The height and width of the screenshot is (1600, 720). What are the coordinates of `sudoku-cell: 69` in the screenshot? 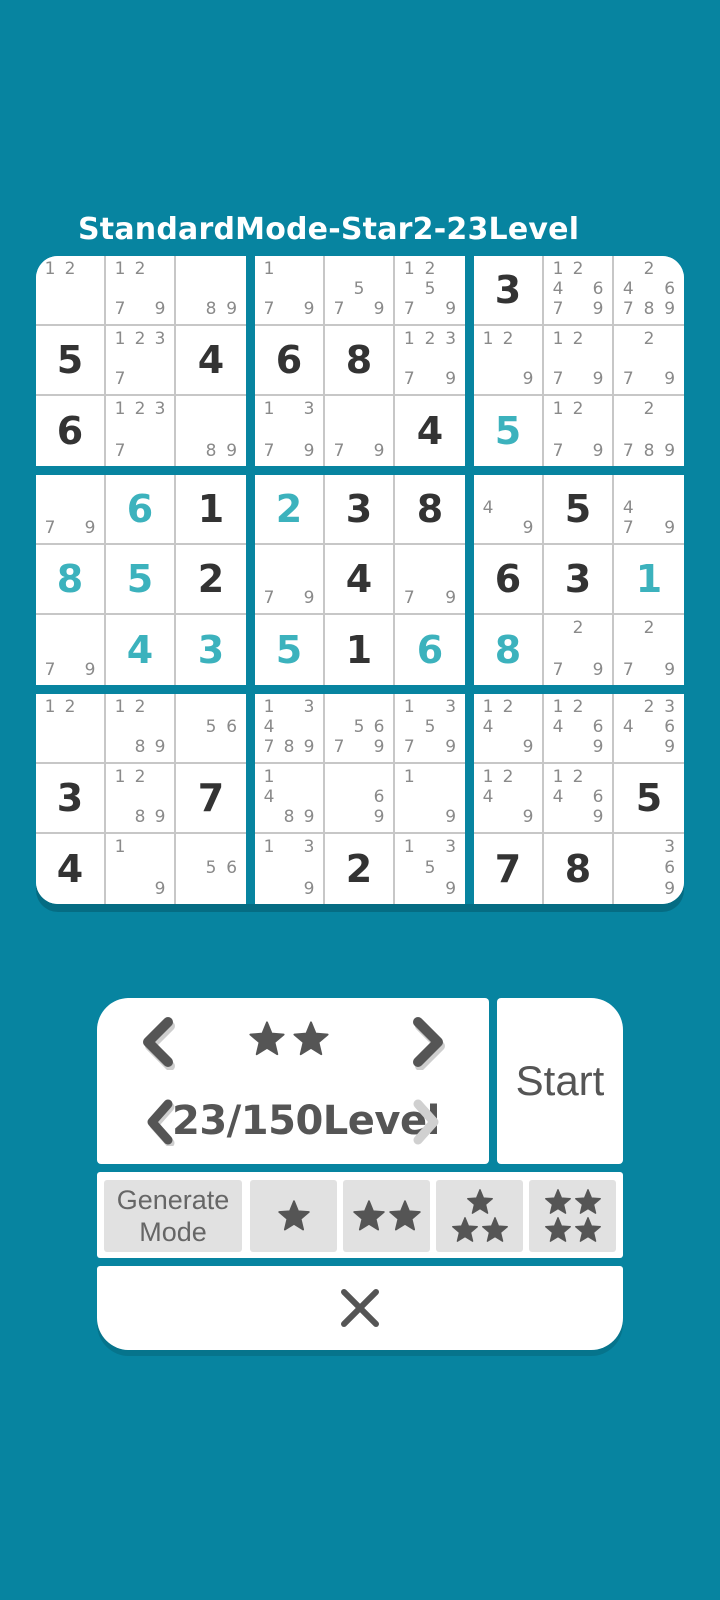 It's located at (360, 799).